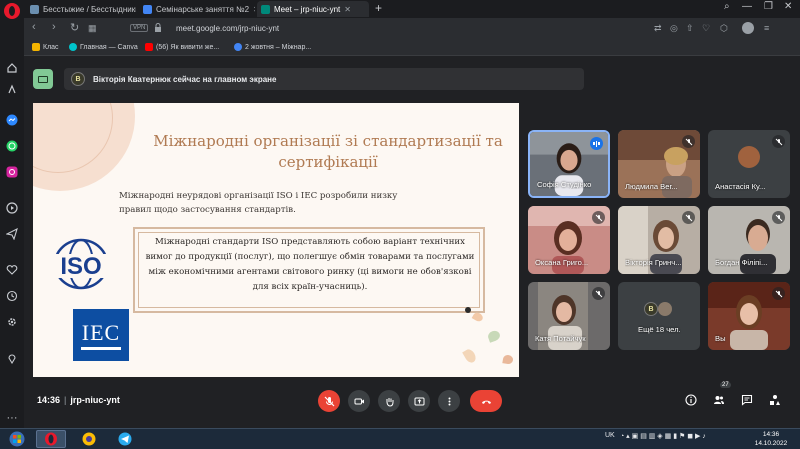 The image size is (800, 449). Describe the element at coordinates (468, 310) in the screenshot. I see `decorative-dot` at that location.